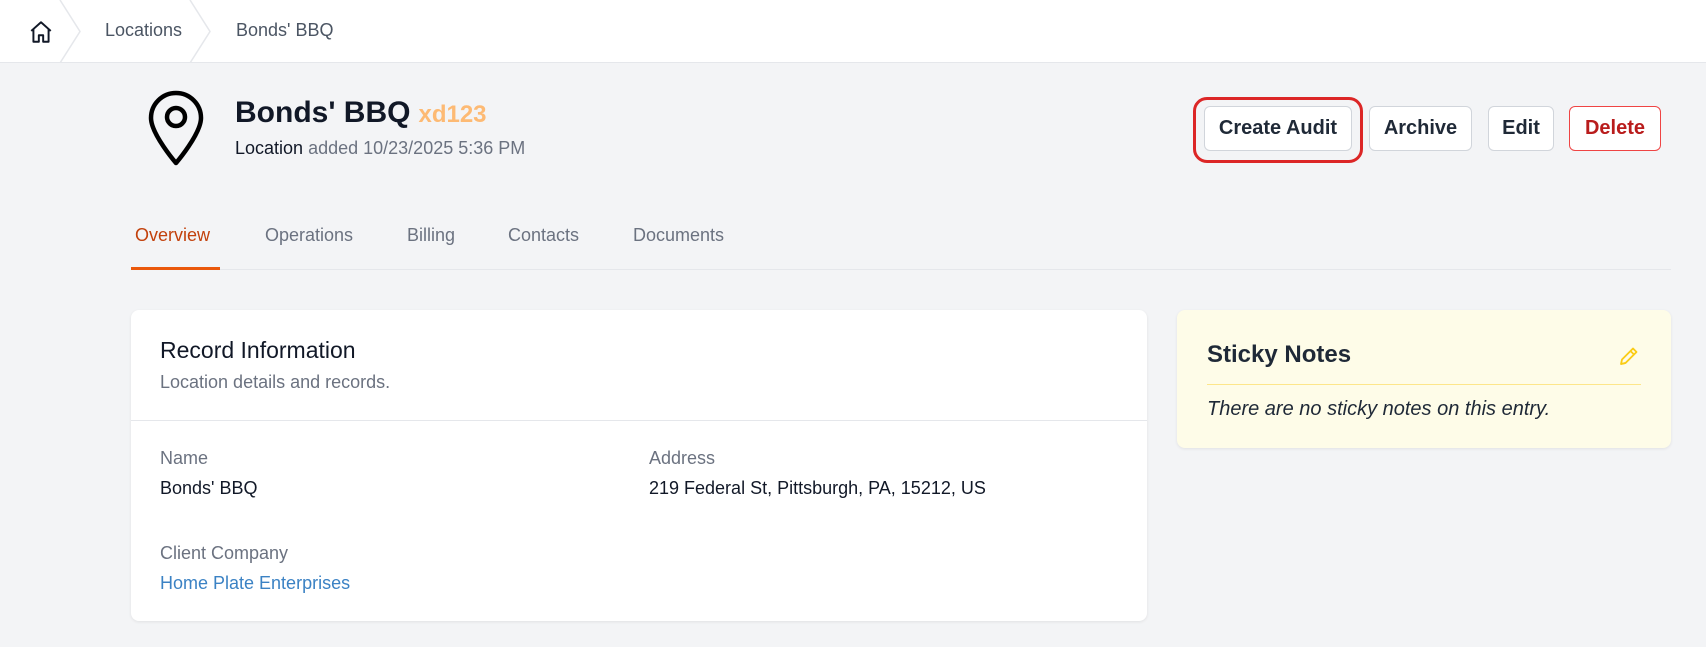 This screenshot has height=647, width=1706. I want to click on tab-operations: Operations, so click(309, 235).